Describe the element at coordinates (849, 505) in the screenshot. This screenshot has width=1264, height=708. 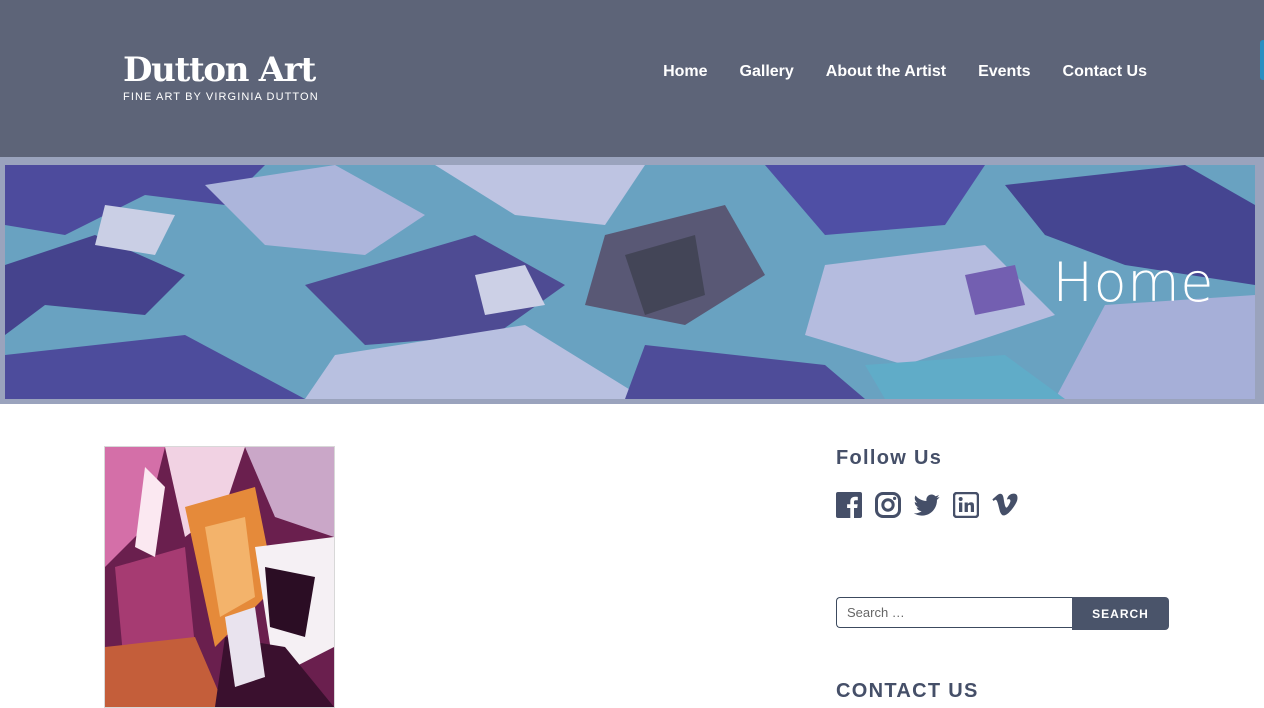
I see `facebook-icon` at that location.